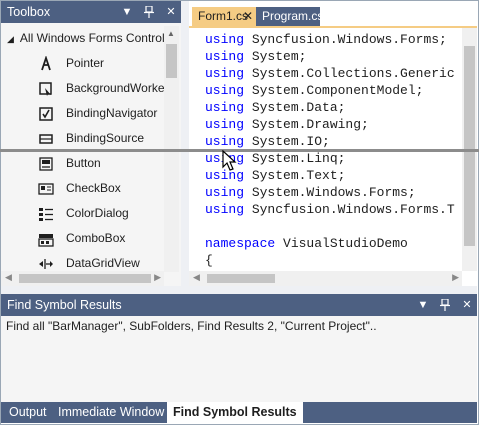 Image resolution: width=479 pixels, height=425 pixels. I want to click on code-text: System.Text;, so click(295, 175).